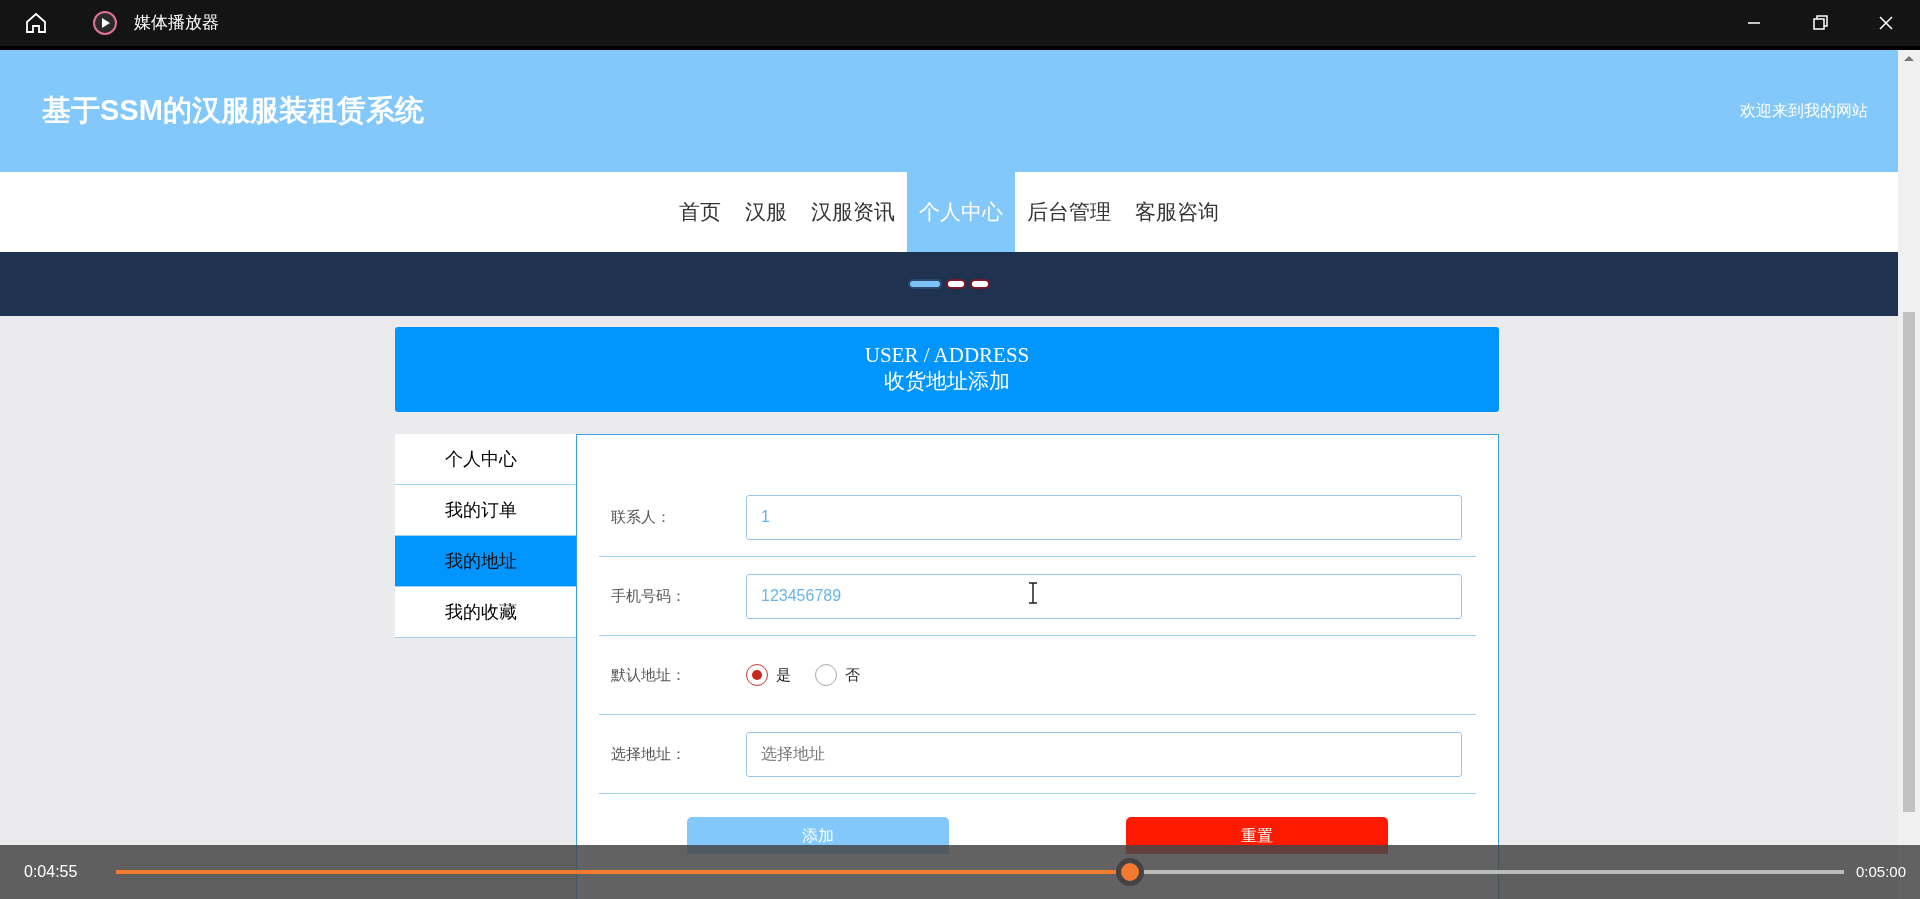  What do you see at coordinates (1033, 592) in the screenshot?
I see `text-cursor-icon` at bounding box center [1033, 592].